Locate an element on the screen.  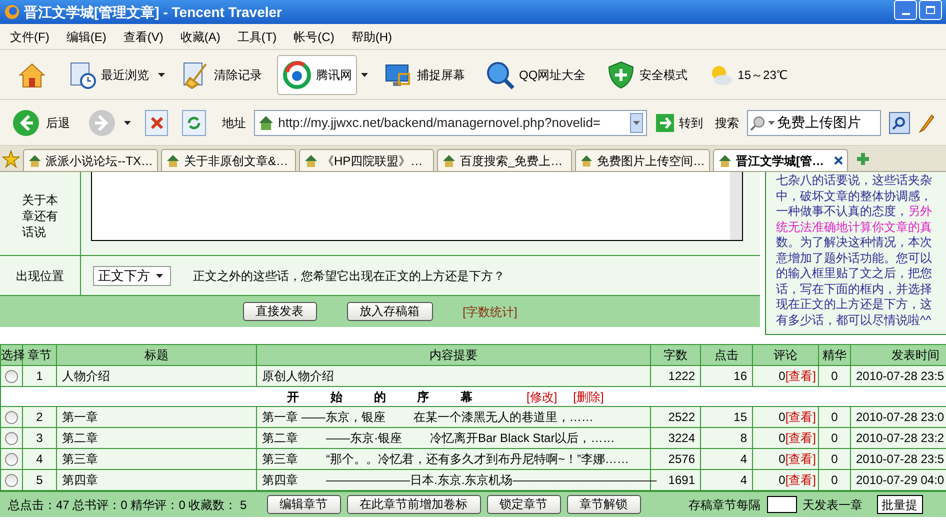
toolbar-button: 安全模式 is located at coordinates (646, 74).